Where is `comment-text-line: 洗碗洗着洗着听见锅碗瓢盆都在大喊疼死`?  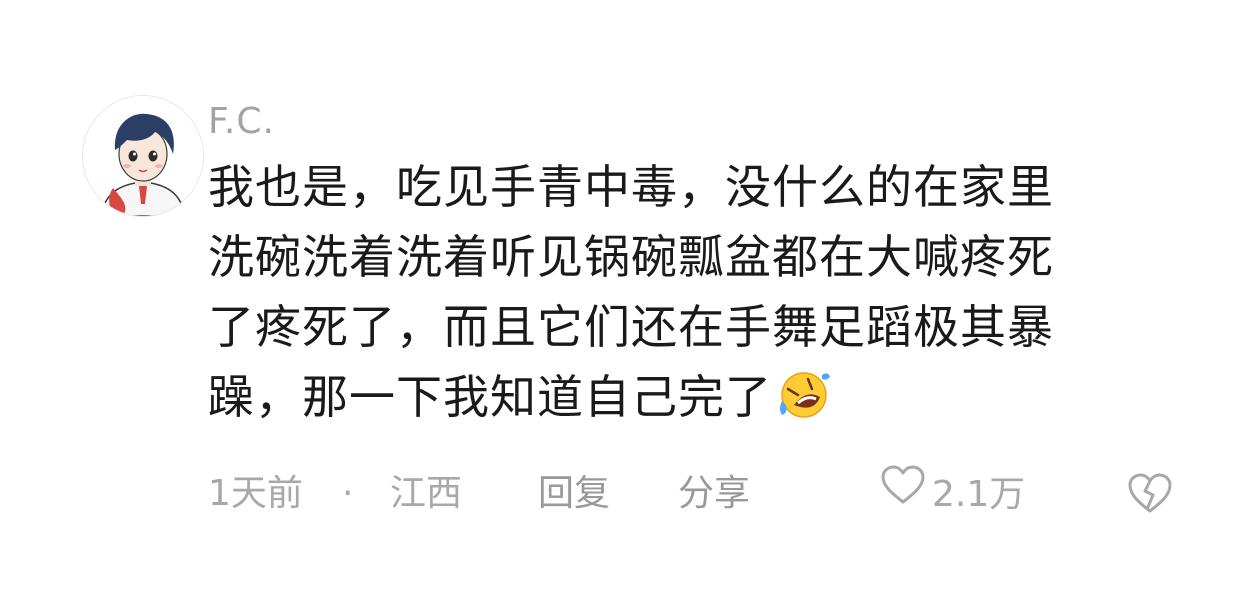
comment-text-line: 洗碗洗着洗着听见锅碗瓢盆都在大喊疼死 is located at coordinates (631, 257).